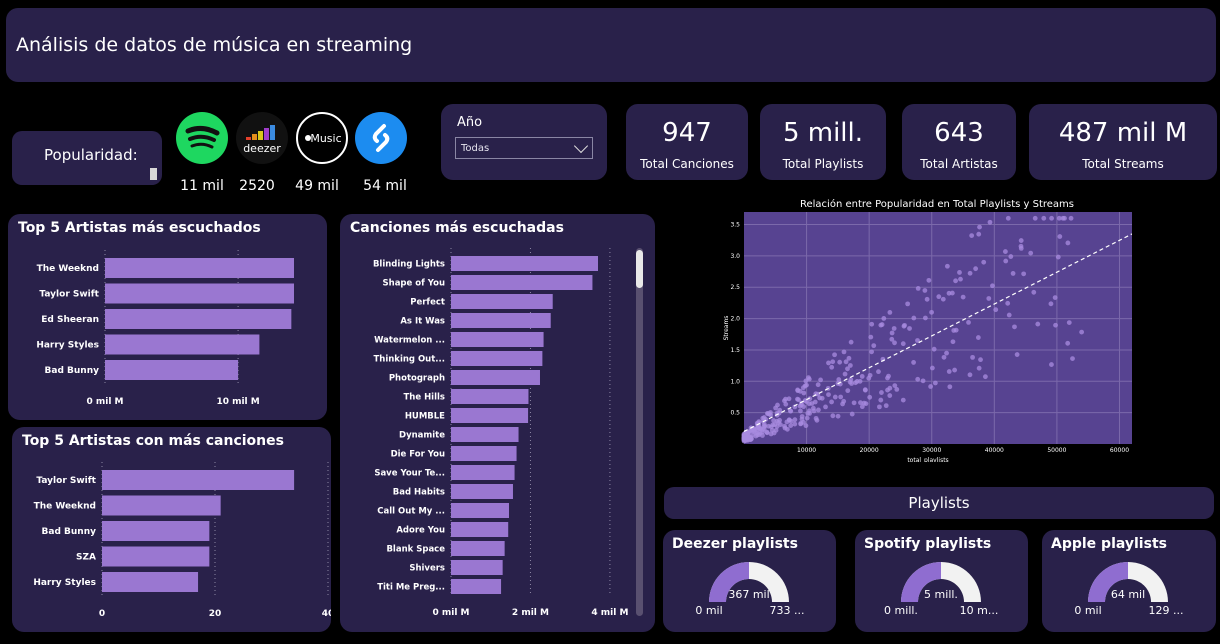  Describe the element at coordinates (639, 432) in the screenshot. I see `songs-scrollbar` at that location.